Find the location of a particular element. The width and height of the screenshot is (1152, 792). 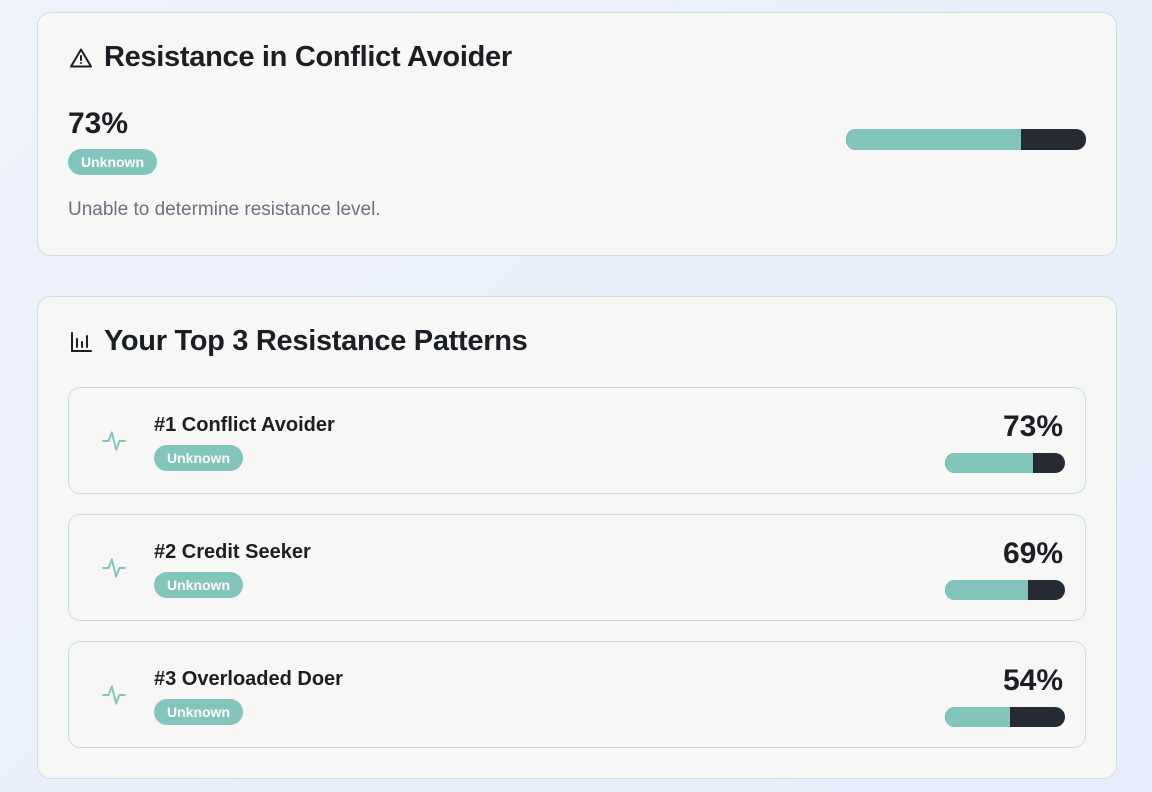

pattern-name: #3 Overloaded Doer is located at coordinates (248, 679).